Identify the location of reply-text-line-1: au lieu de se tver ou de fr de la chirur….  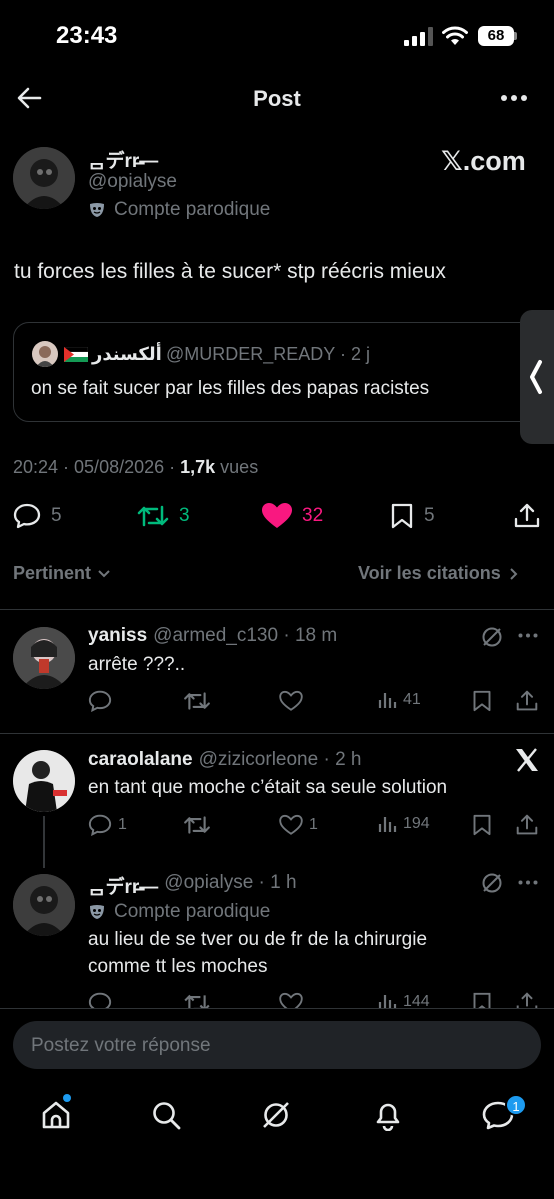
(258, 939).